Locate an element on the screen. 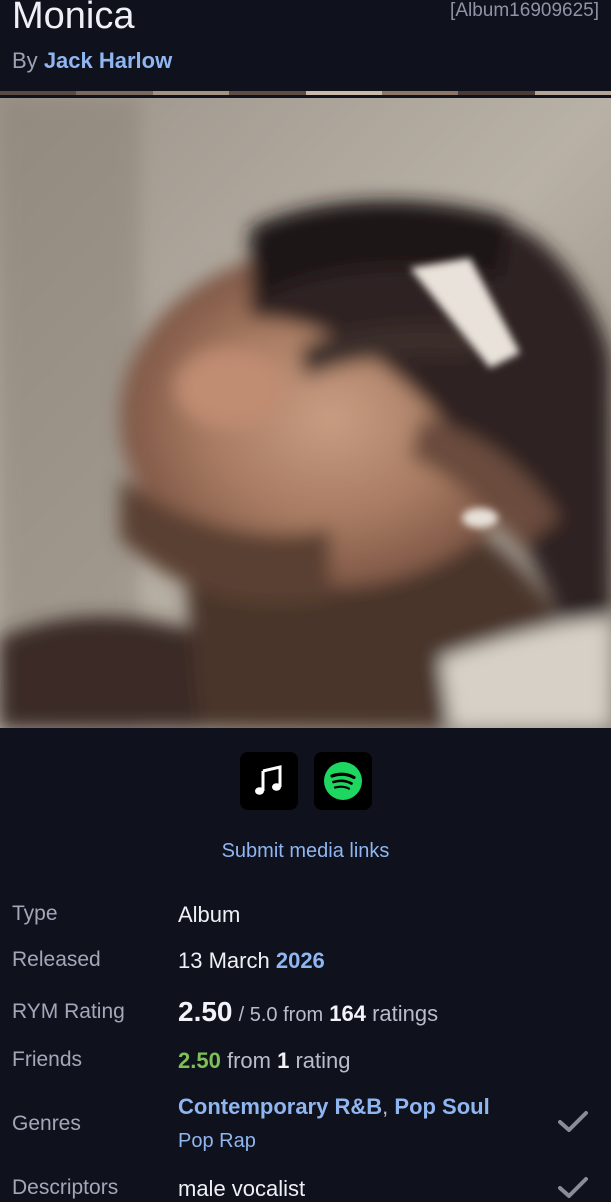 The image size is (611, 1202). rym-rating-suffix: ratings is located at coordinates (405, 1013).